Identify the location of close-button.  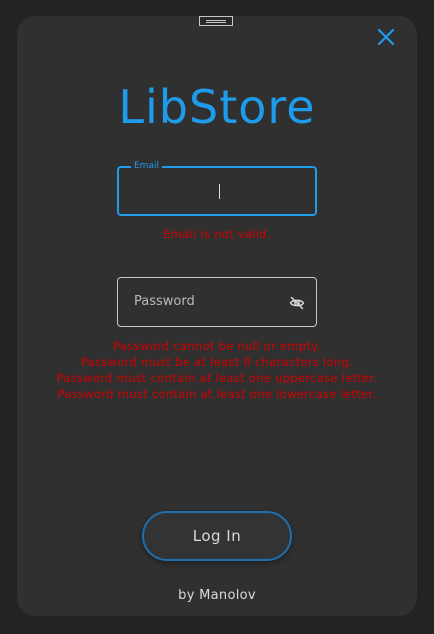
(386, 37).